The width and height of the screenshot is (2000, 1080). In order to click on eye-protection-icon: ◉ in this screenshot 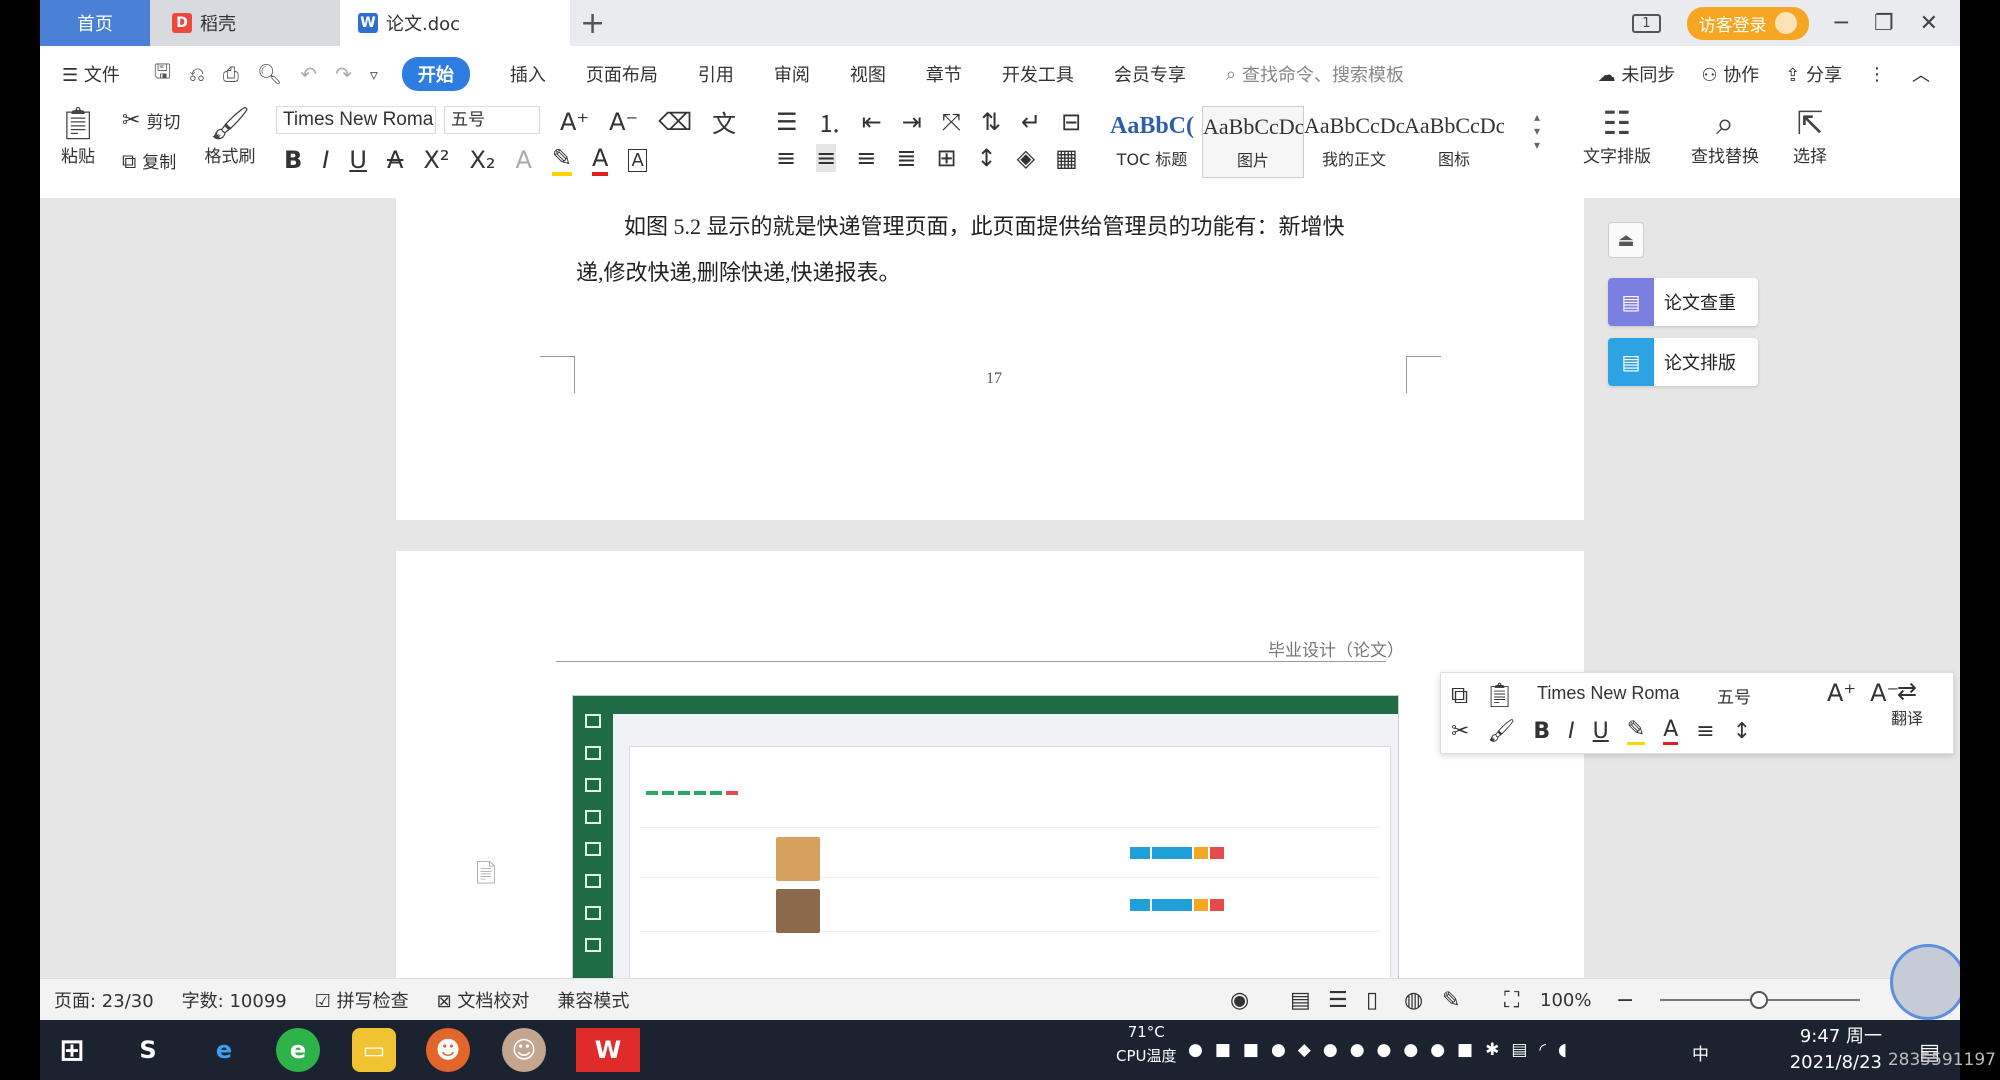, I will do `click(1239, 1000)`.